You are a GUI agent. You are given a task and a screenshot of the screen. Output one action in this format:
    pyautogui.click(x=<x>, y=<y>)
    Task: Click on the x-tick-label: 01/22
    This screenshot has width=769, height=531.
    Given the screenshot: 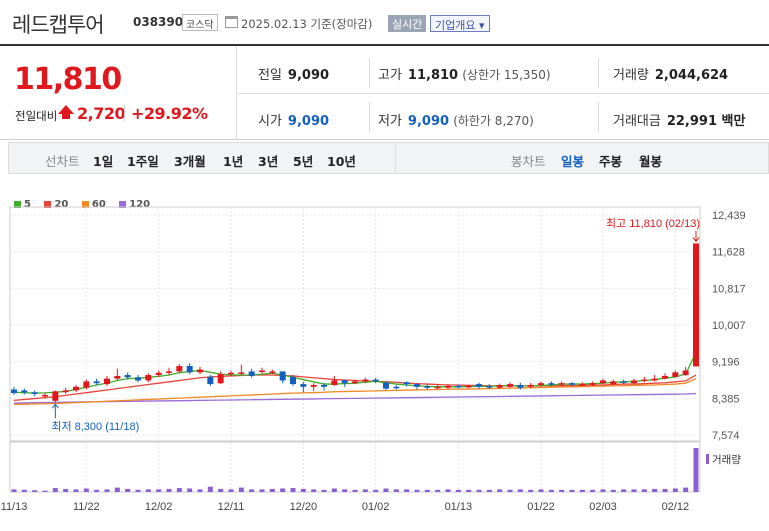 What is the action you would take?
    pyautogui.click(x=541, y=507)
    